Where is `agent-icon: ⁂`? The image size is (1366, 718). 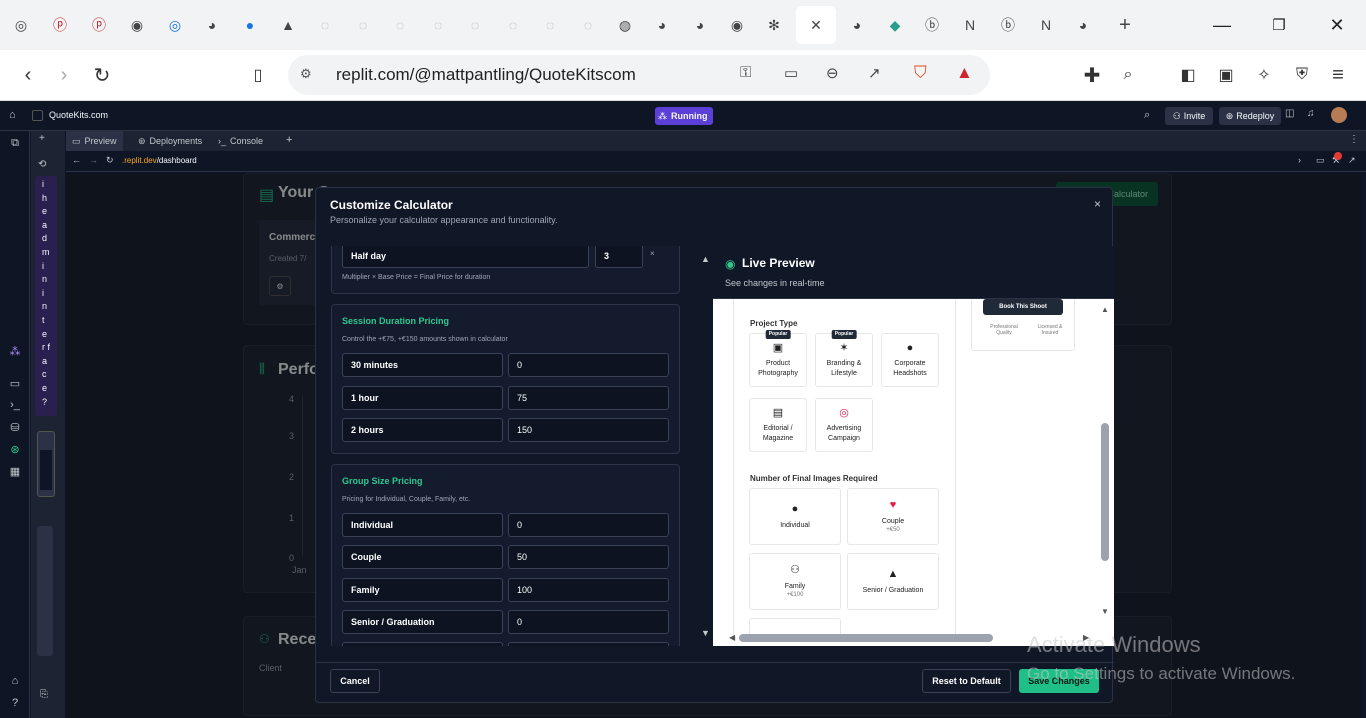
agent-icon: ⁂ is located at coordinates (15, 351).